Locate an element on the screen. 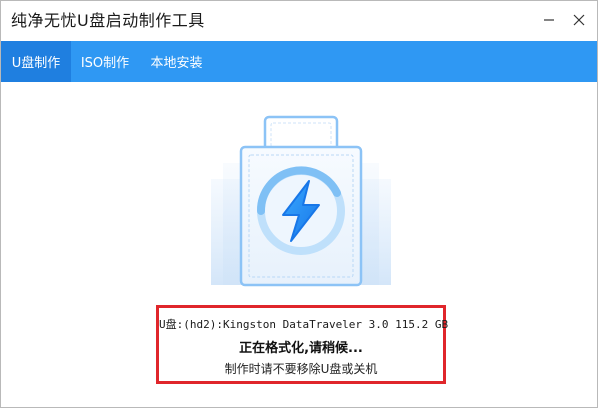  usb-drive-lightning-icon is located at coordinates (301, 201).